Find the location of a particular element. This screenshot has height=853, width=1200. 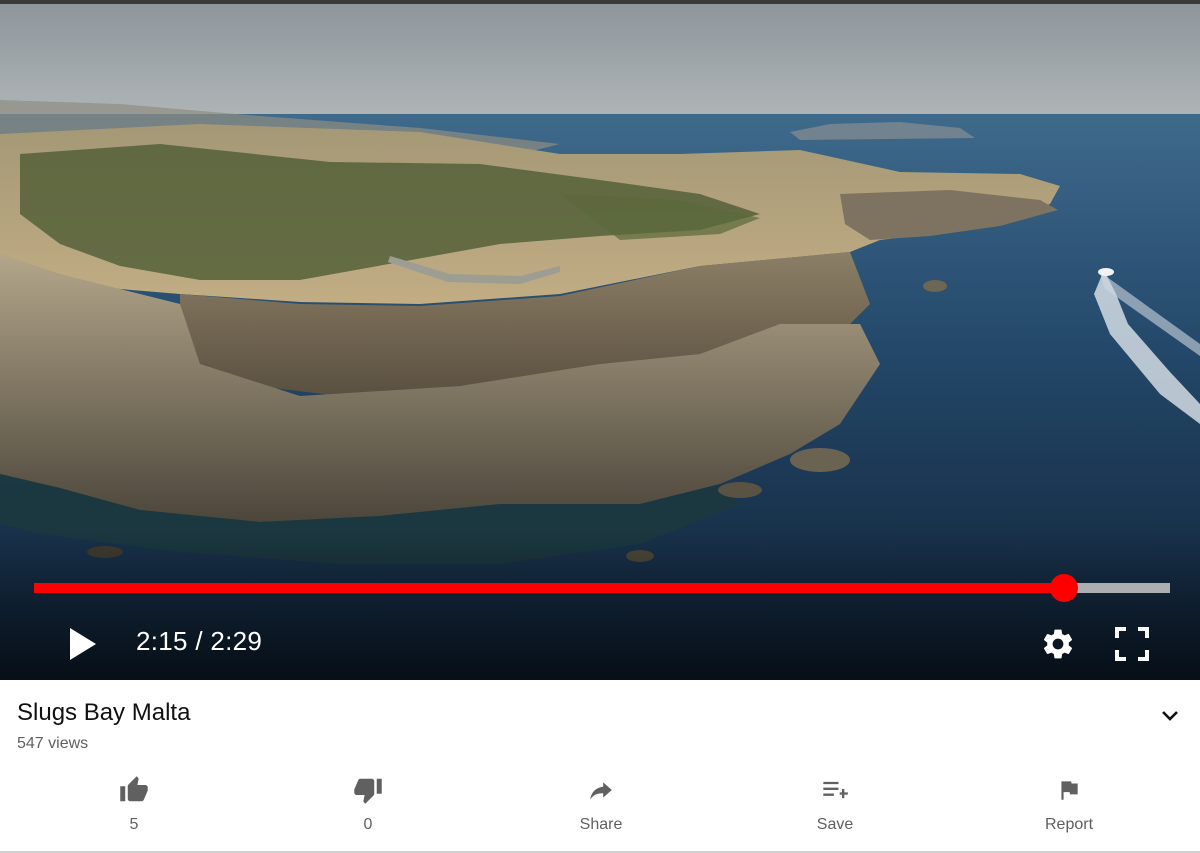

expand-description-button is located at coordinates (1170, 716).